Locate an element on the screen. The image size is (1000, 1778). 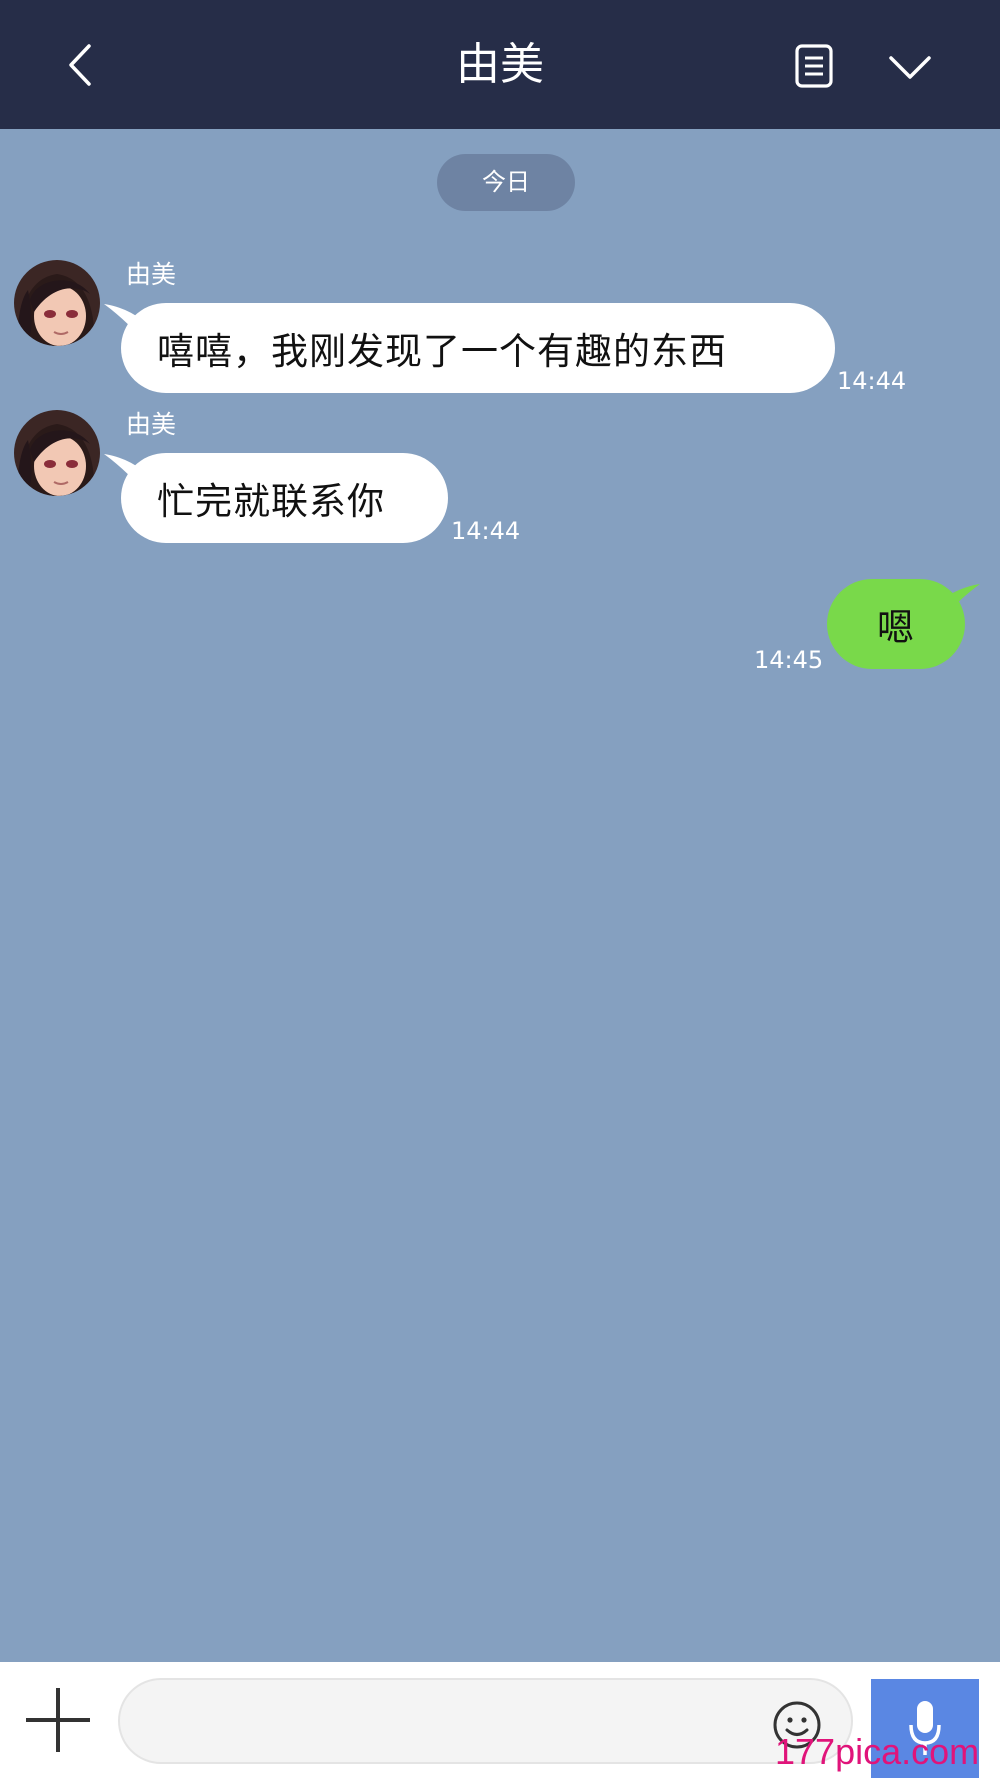
message-bubble: 嘻嘻，我刚发现了一个有趣的东西 is located at coordinates (478, 348).